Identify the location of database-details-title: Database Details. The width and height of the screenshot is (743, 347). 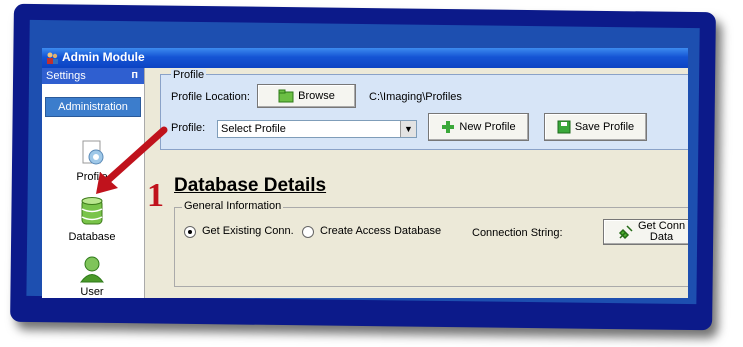
(250, 185).